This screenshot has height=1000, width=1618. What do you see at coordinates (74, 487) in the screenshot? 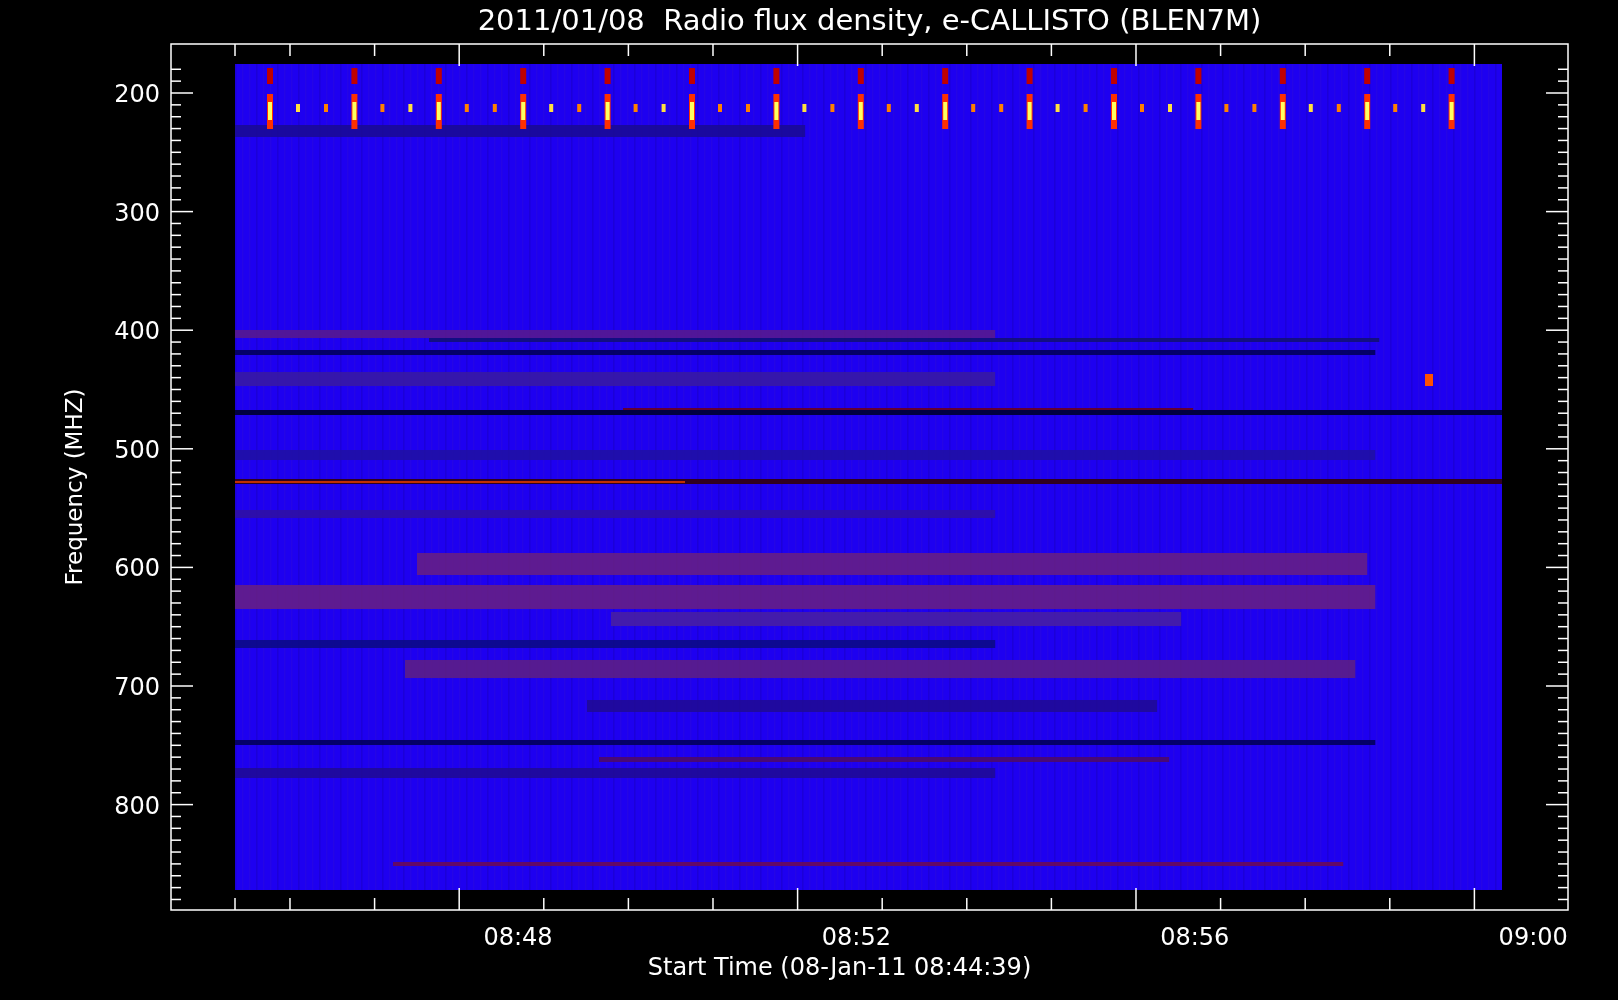
I see `y-axis-label: Frequency (MHZ)` at bounding box center [74, 487].